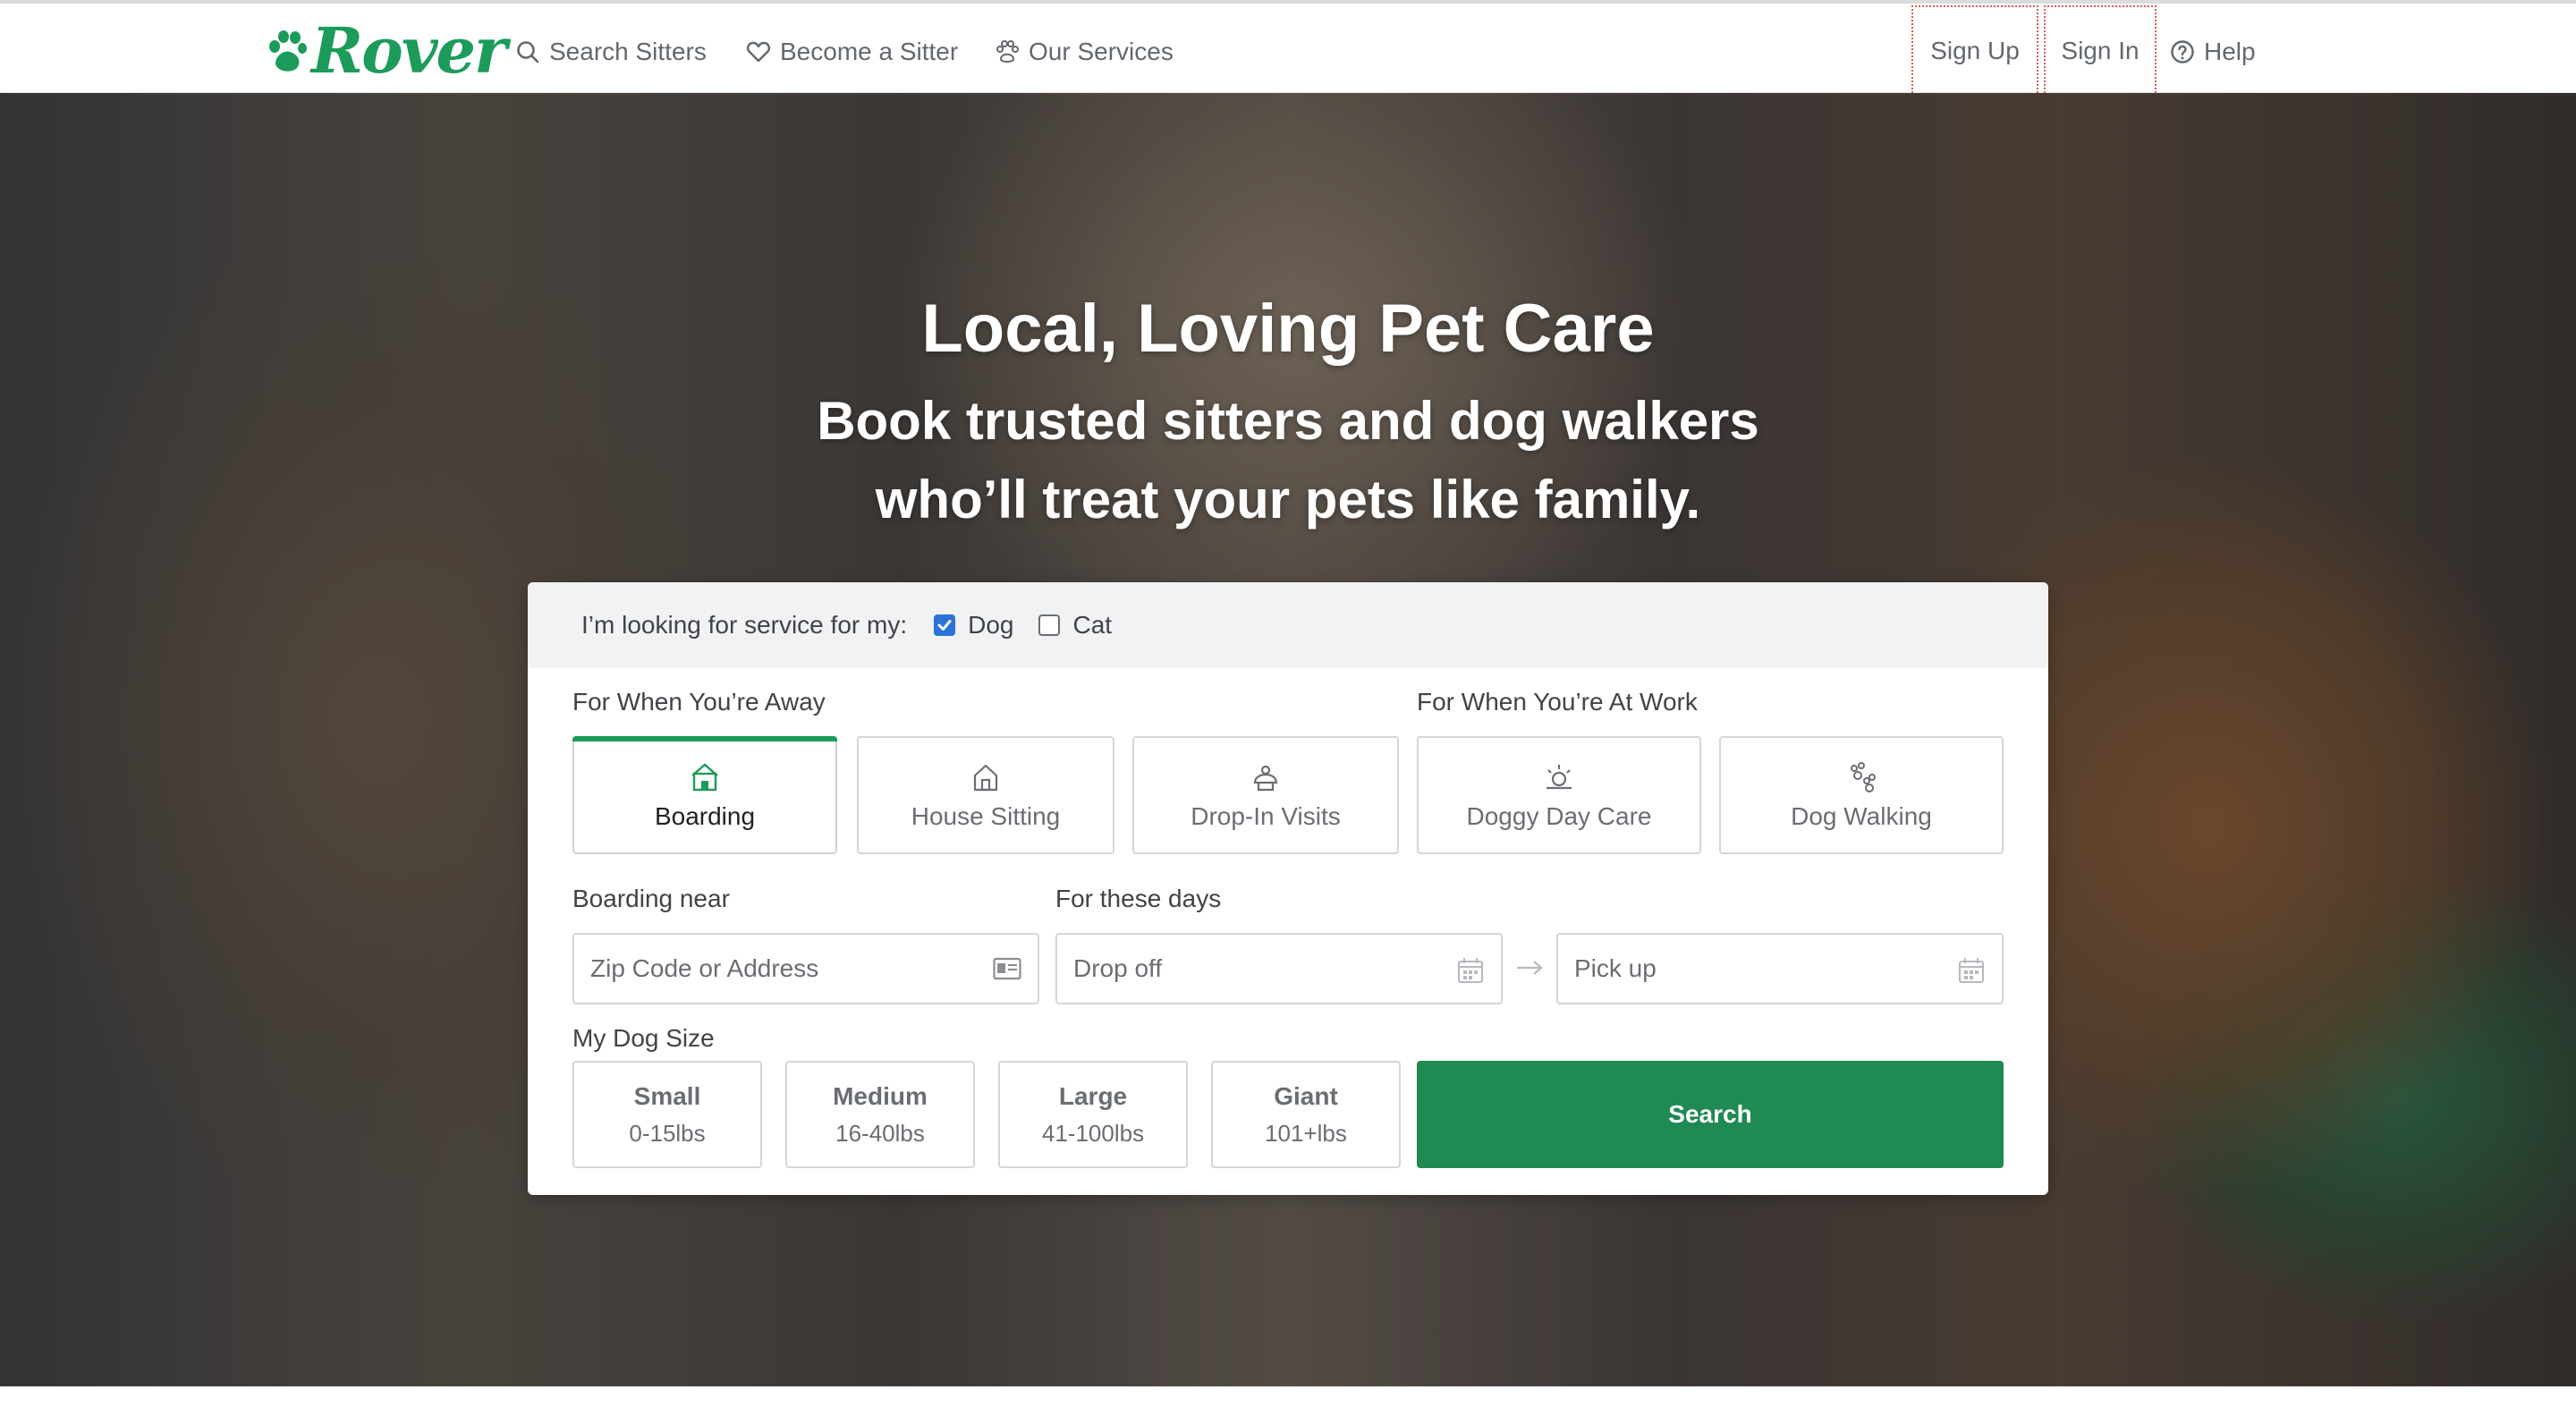 The height and width of the screenshot is (1415, 2576). Describe the element at coordinates (1530, 968) in the screenshot. I see `arrow-right-icon` at that location.